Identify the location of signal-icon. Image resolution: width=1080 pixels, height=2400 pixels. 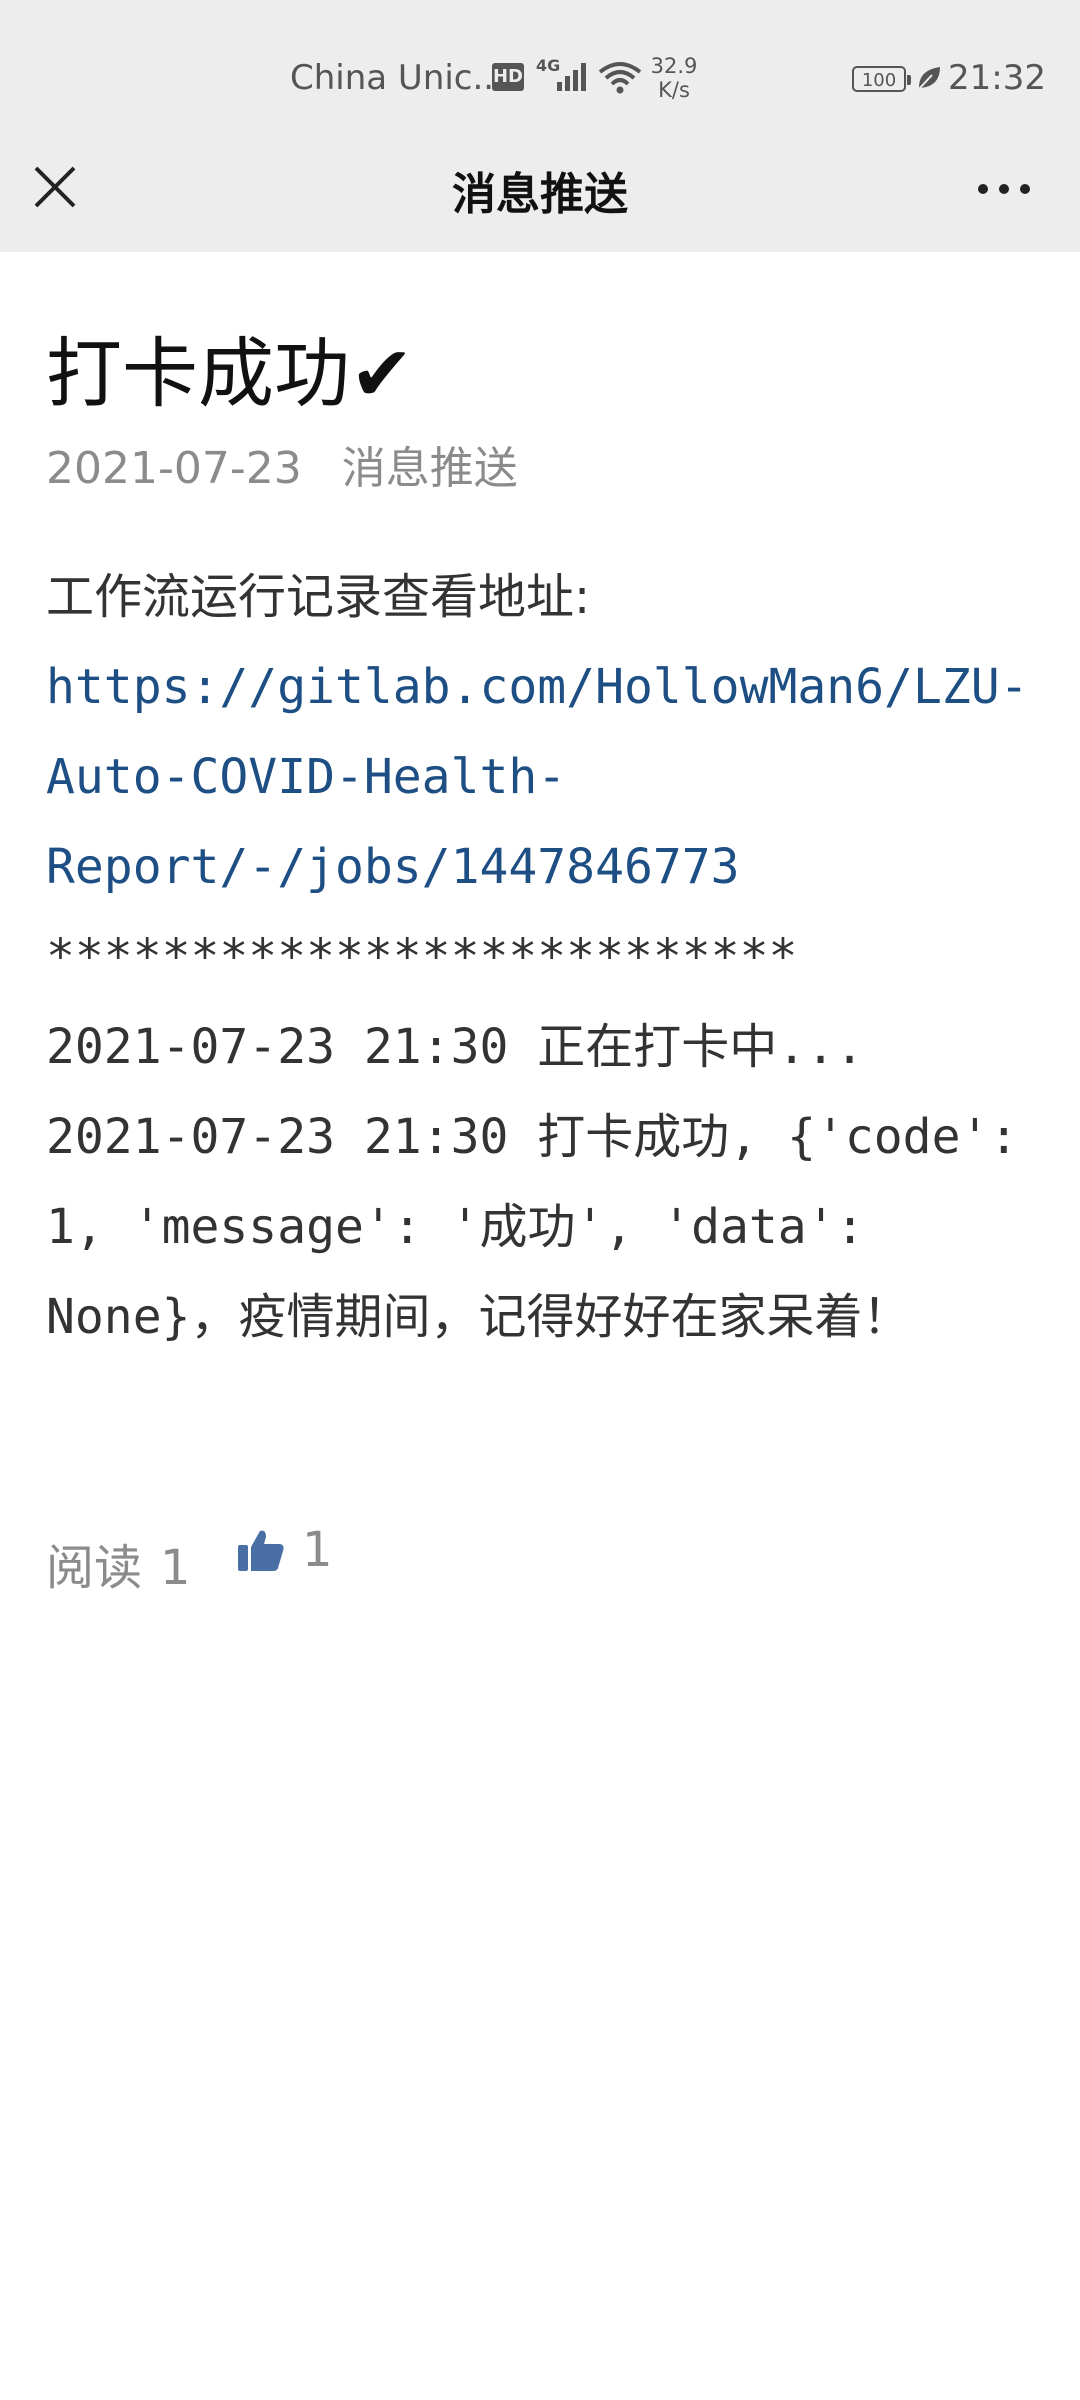
(571, 77).